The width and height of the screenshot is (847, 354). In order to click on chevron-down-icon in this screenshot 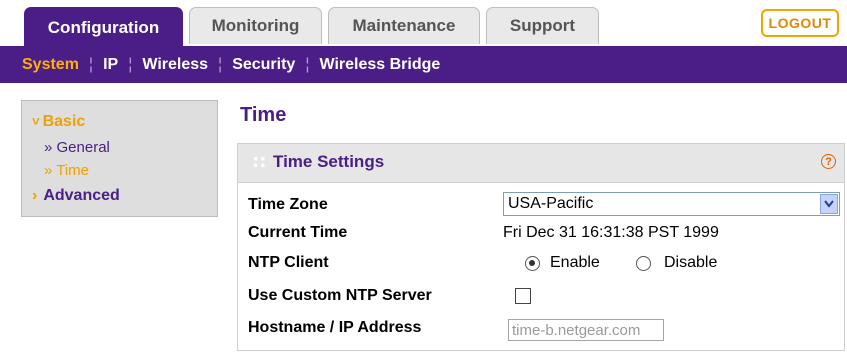, I will do `click(829, 204)`.